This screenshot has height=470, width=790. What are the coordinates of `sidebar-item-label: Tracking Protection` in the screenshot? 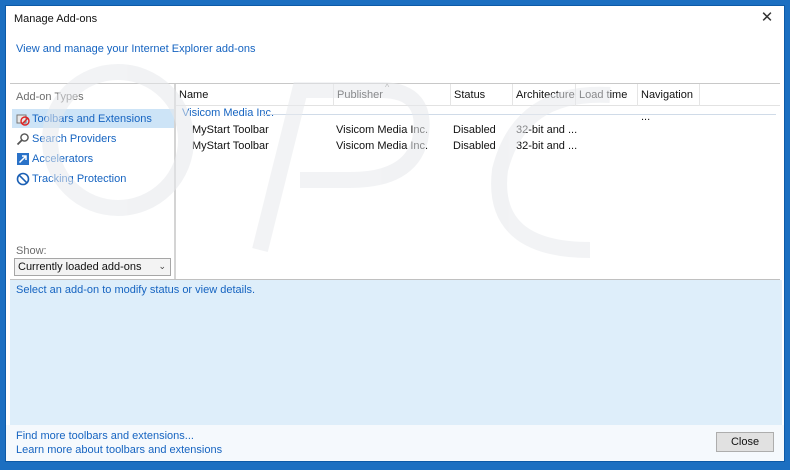 It's located at (79, 178).